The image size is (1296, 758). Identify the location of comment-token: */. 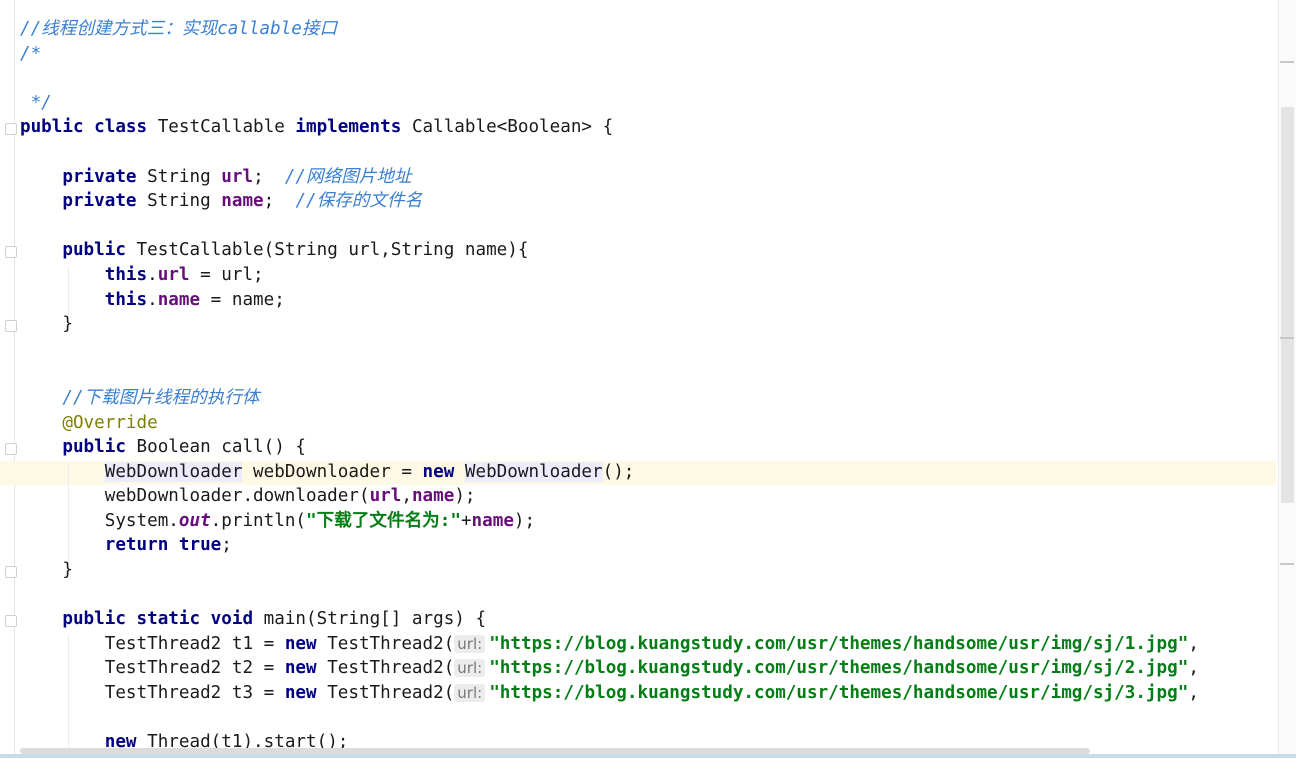
(36, 102).